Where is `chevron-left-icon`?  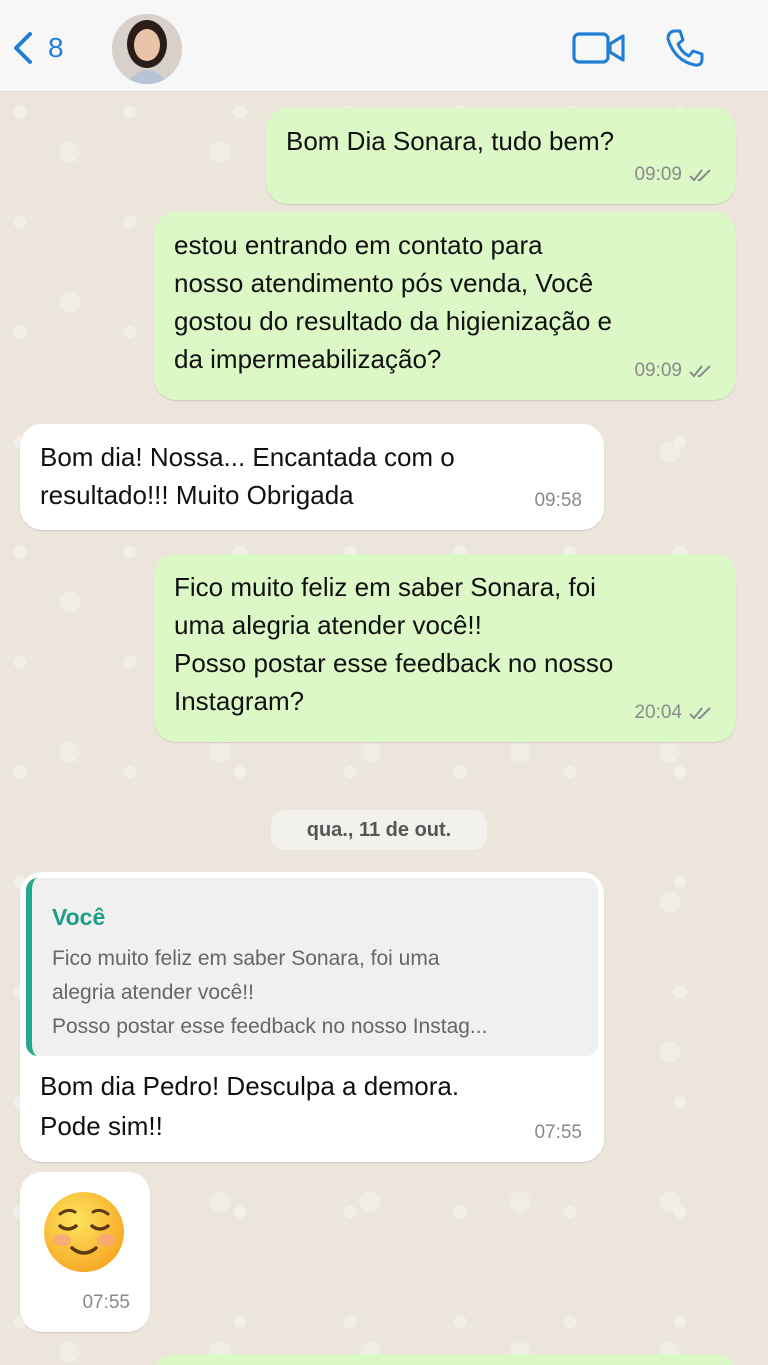
chevron-left-icon is located at coordinates (23, 48).